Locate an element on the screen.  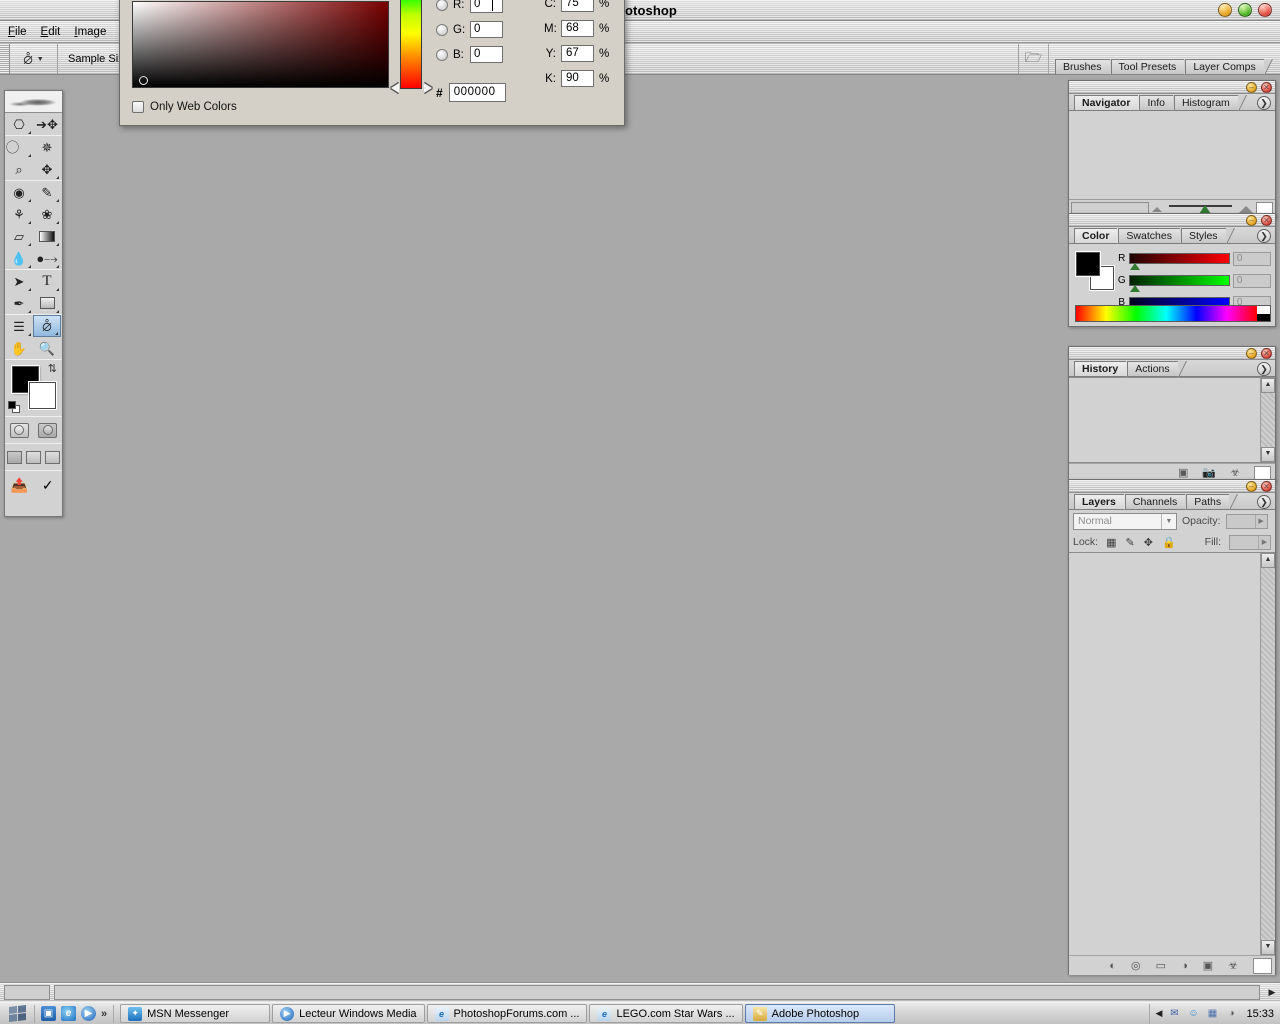
new-layer-icon: ▣ is located at coordinates (1208, 965).